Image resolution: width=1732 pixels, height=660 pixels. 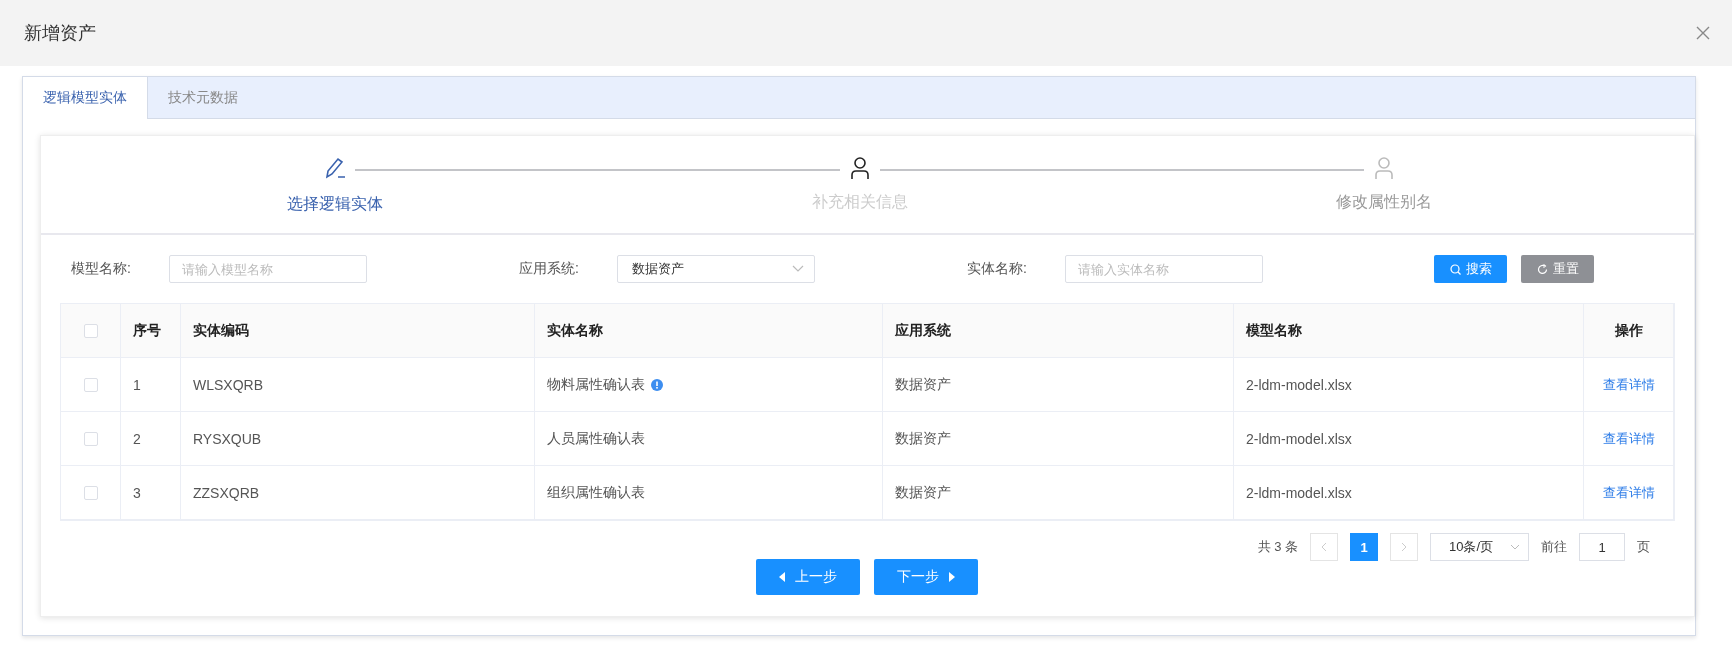 What do you see at coordinates (1364, 547) in the screenshot?
I see `page-button: 1` at bounding box center [1364, 547].